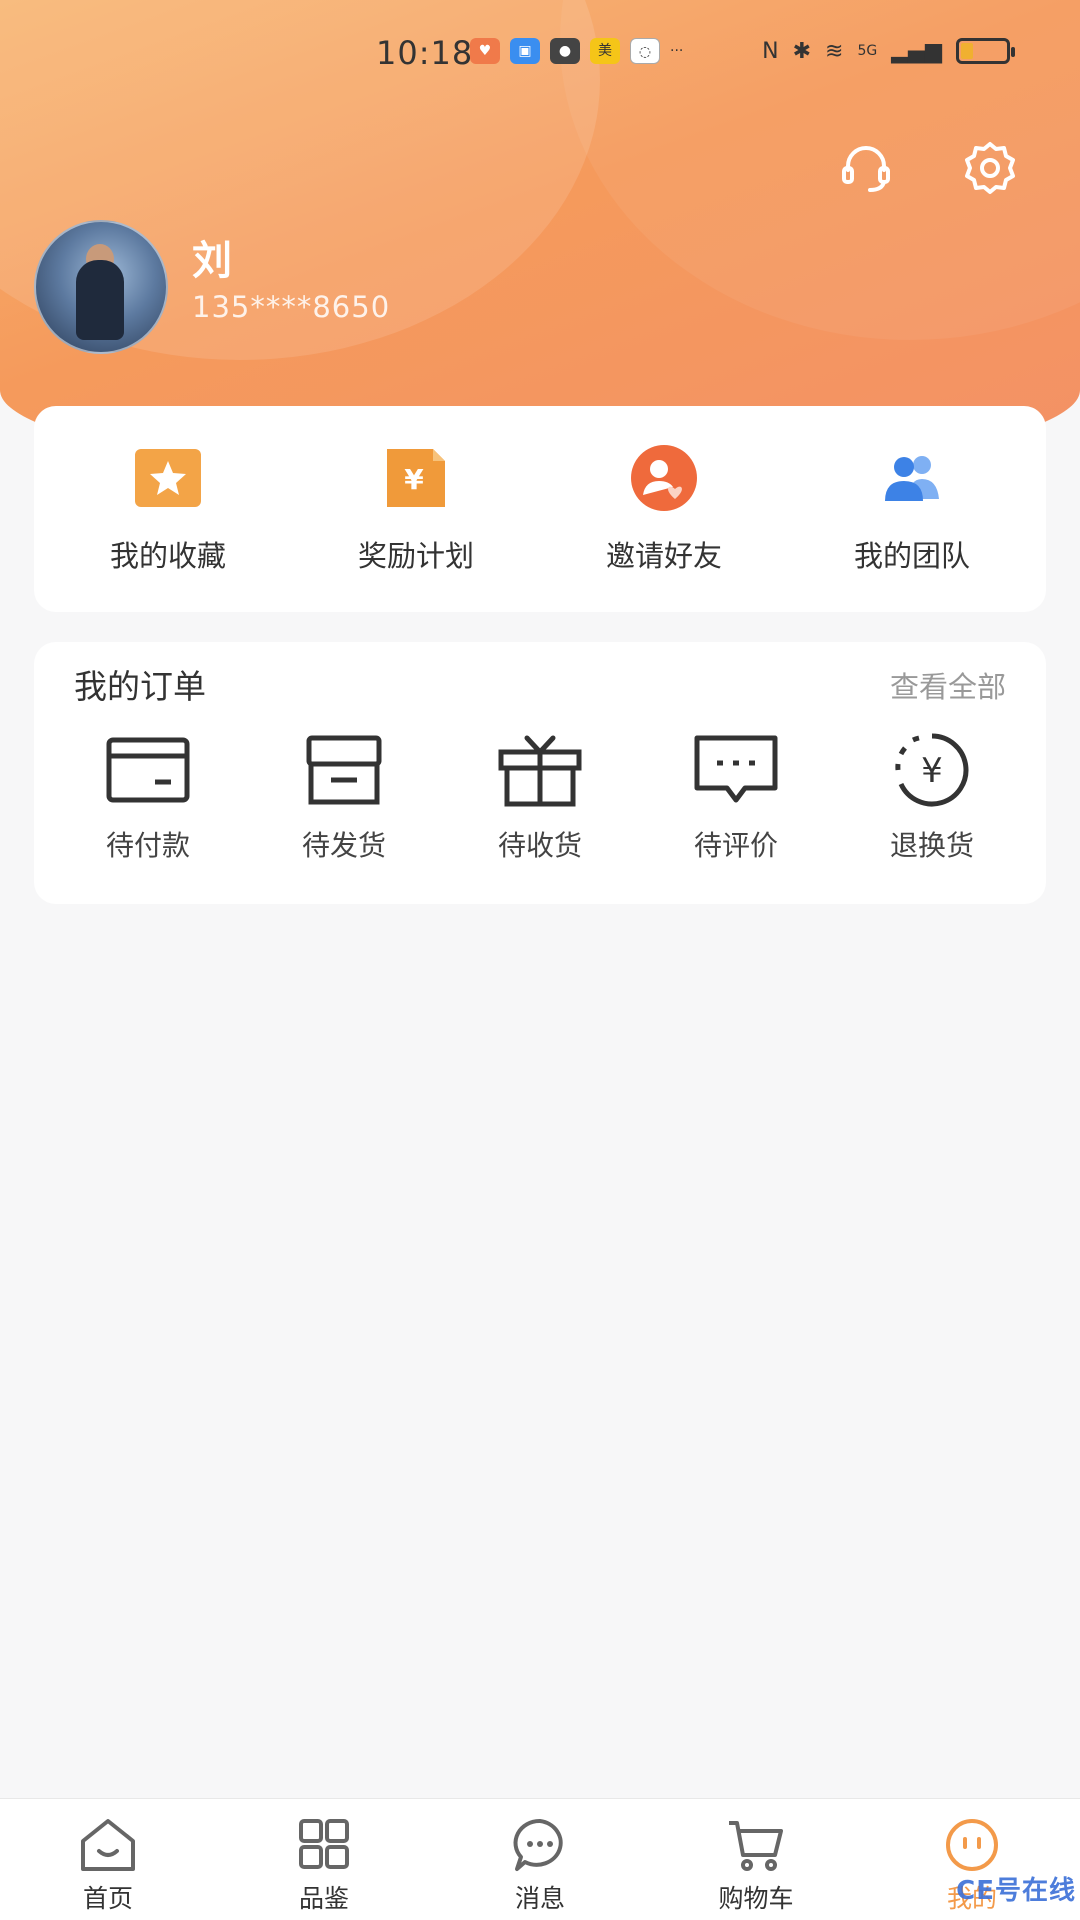 The image size is (1080, 1920). What do you see at coordinates (916, 51) in the screenshot?
I see `signal-icon: ▂▄▆` at bounding box center [916, 51].